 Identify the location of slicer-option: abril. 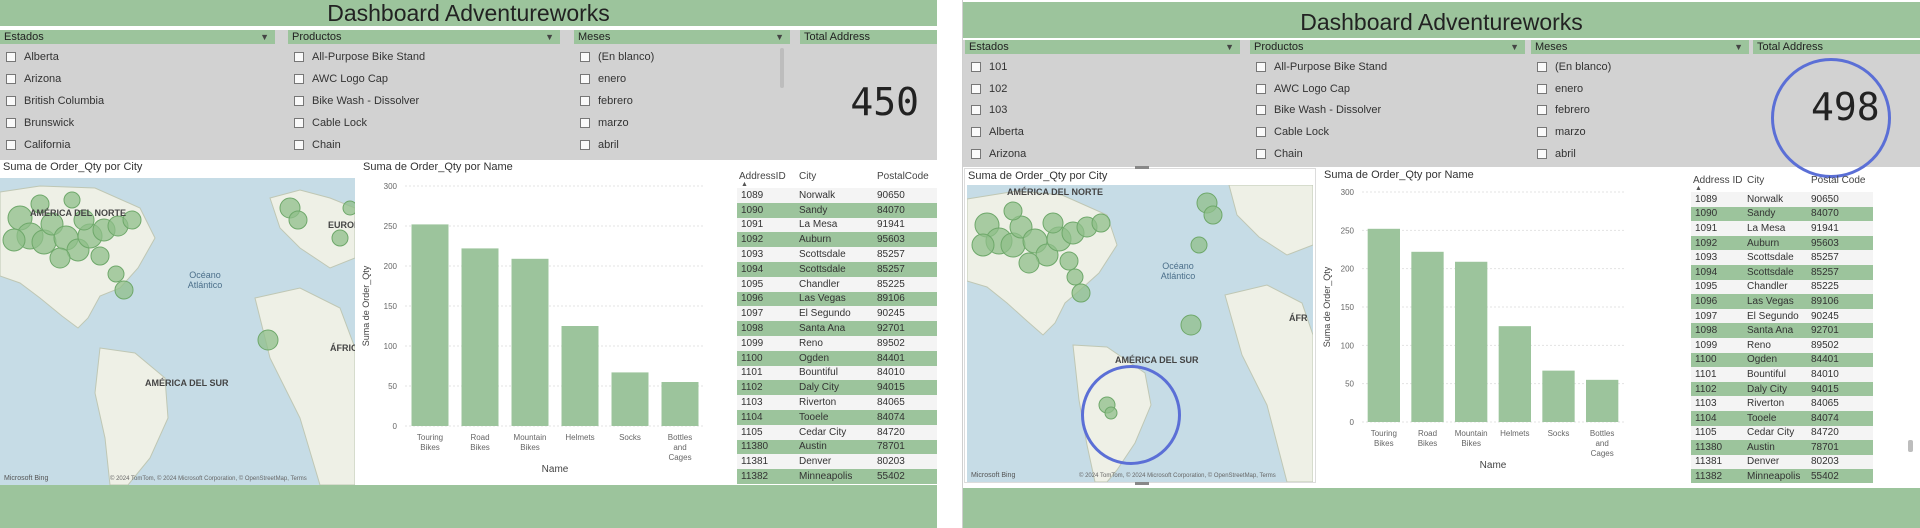
(1640, 154).